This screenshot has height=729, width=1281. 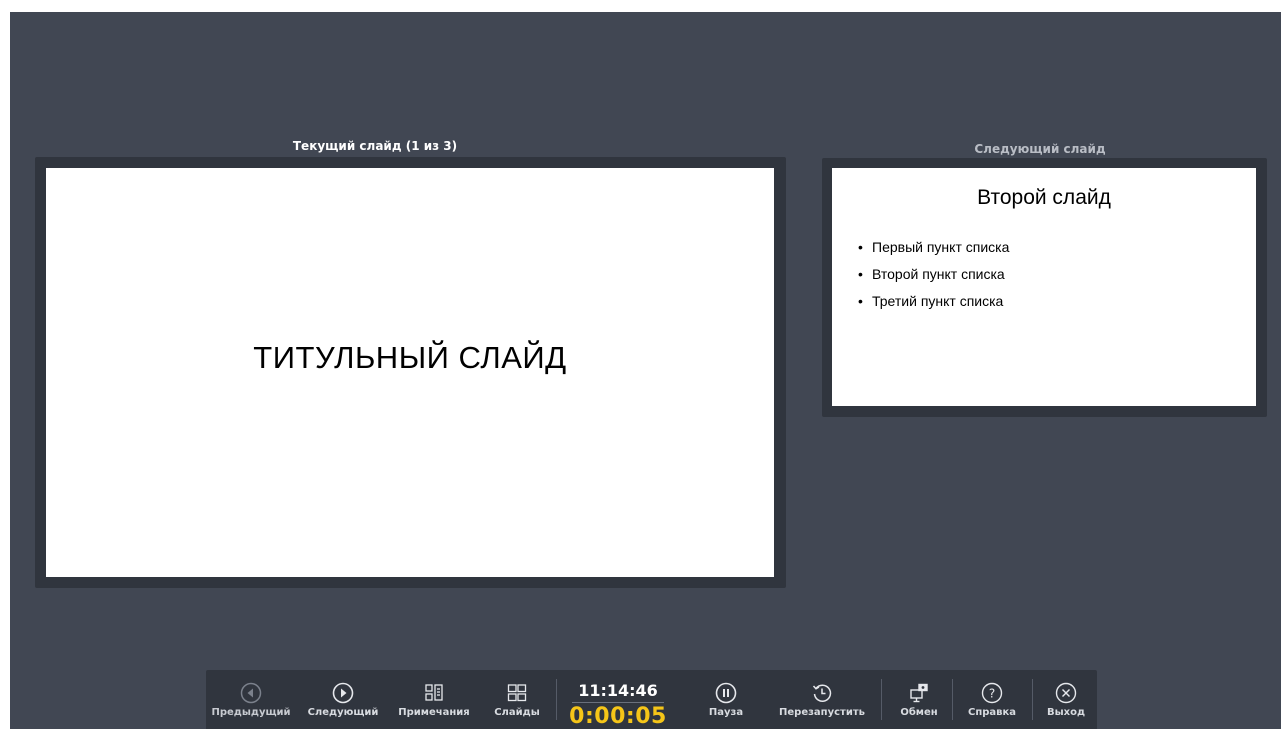 I want to click on previous-button: Предыдущий, so click(x=251, y=699).